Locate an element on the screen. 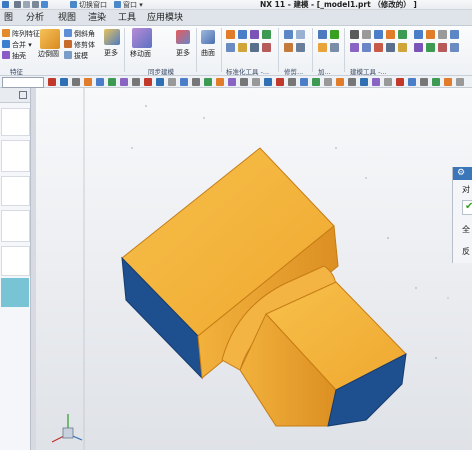 The height and width of the screenshot is (450, 472). type-filter-combo is located at coordinates (23, 82).